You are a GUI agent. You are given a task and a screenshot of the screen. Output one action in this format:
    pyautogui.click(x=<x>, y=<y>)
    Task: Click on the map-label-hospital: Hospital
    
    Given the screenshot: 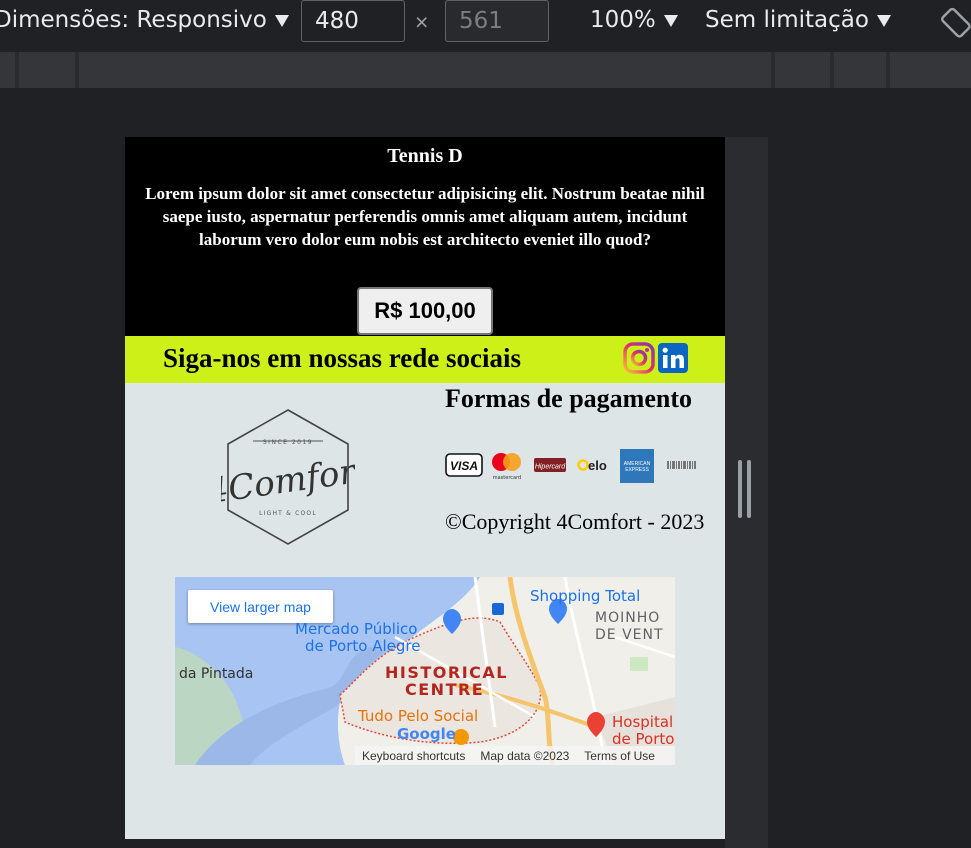 What is the action you would take?
    pyautogui.click(x=642, y=722)
    